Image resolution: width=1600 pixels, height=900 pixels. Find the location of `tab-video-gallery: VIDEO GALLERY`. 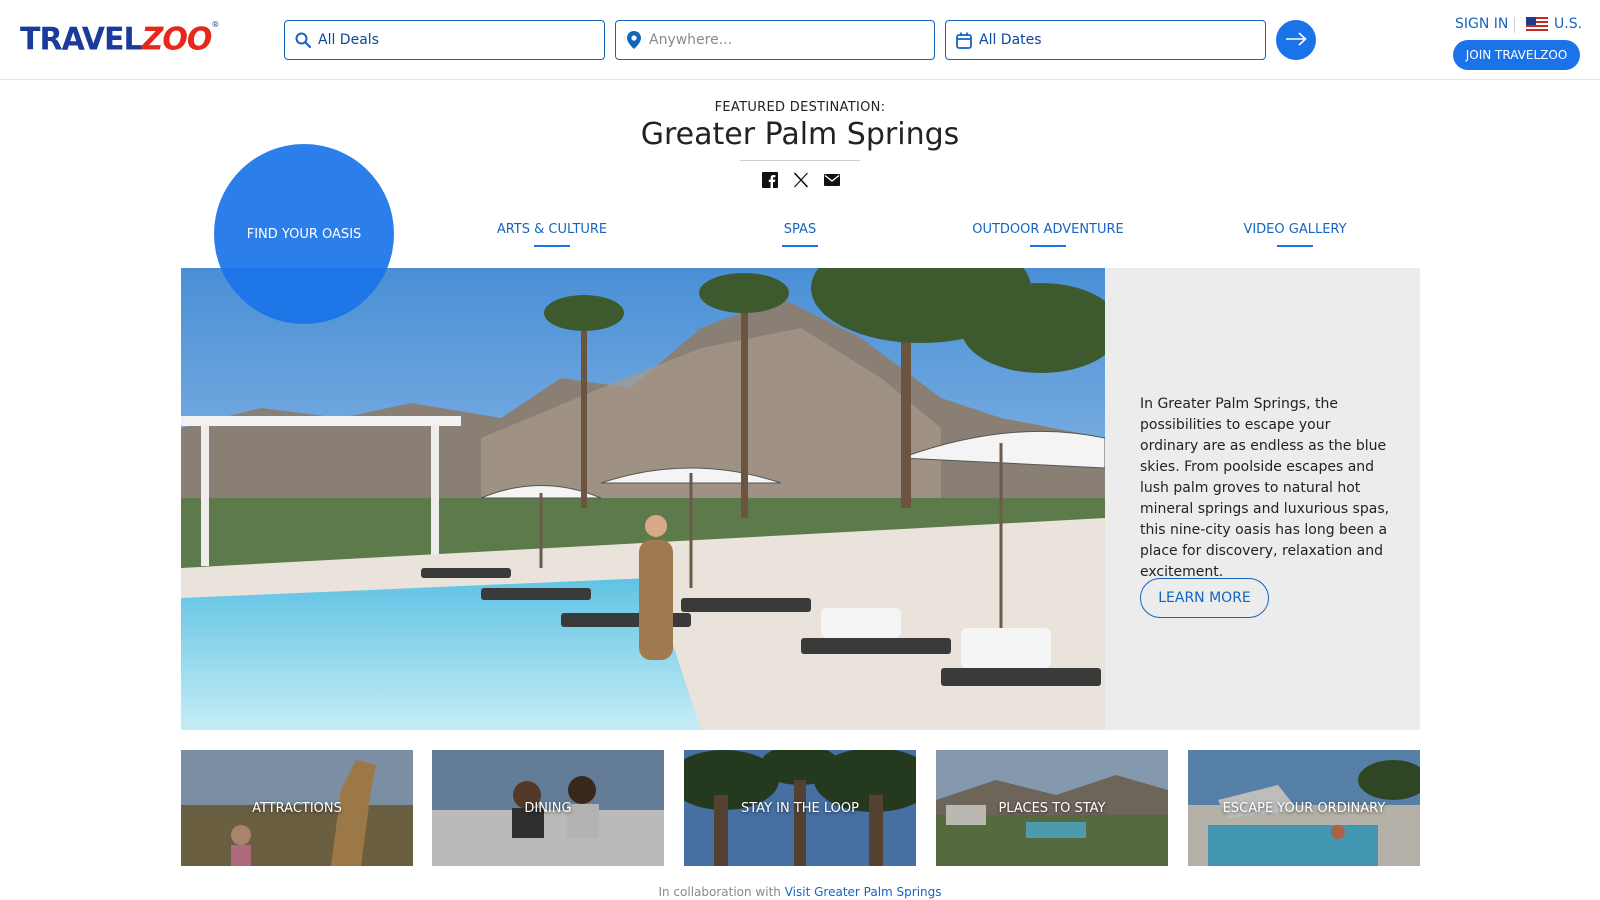

tab-video-gallery: VIDEO GALLERY is located at coordinates (1295, 234).